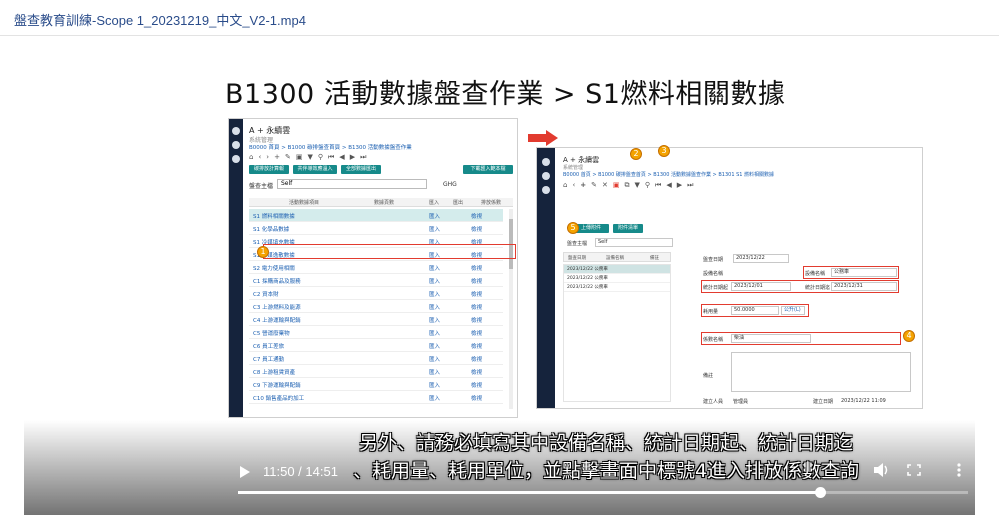 Image resolution: width=999 pixels, height=519 pixels. What do you see at coordinates (376, 384) in the screenshot?
I see `table-row: C9 下游運輸與配銷 匯入 檢視` at bounding box center [376, 384].